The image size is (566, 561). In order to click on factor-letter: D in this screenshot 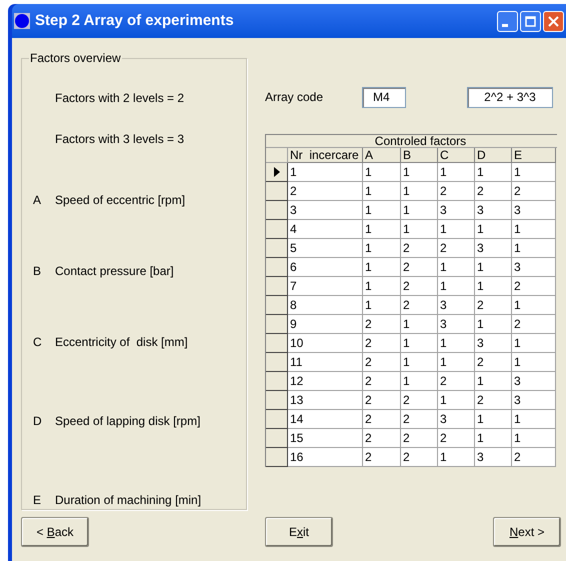, I will do `click(38, 421)`.